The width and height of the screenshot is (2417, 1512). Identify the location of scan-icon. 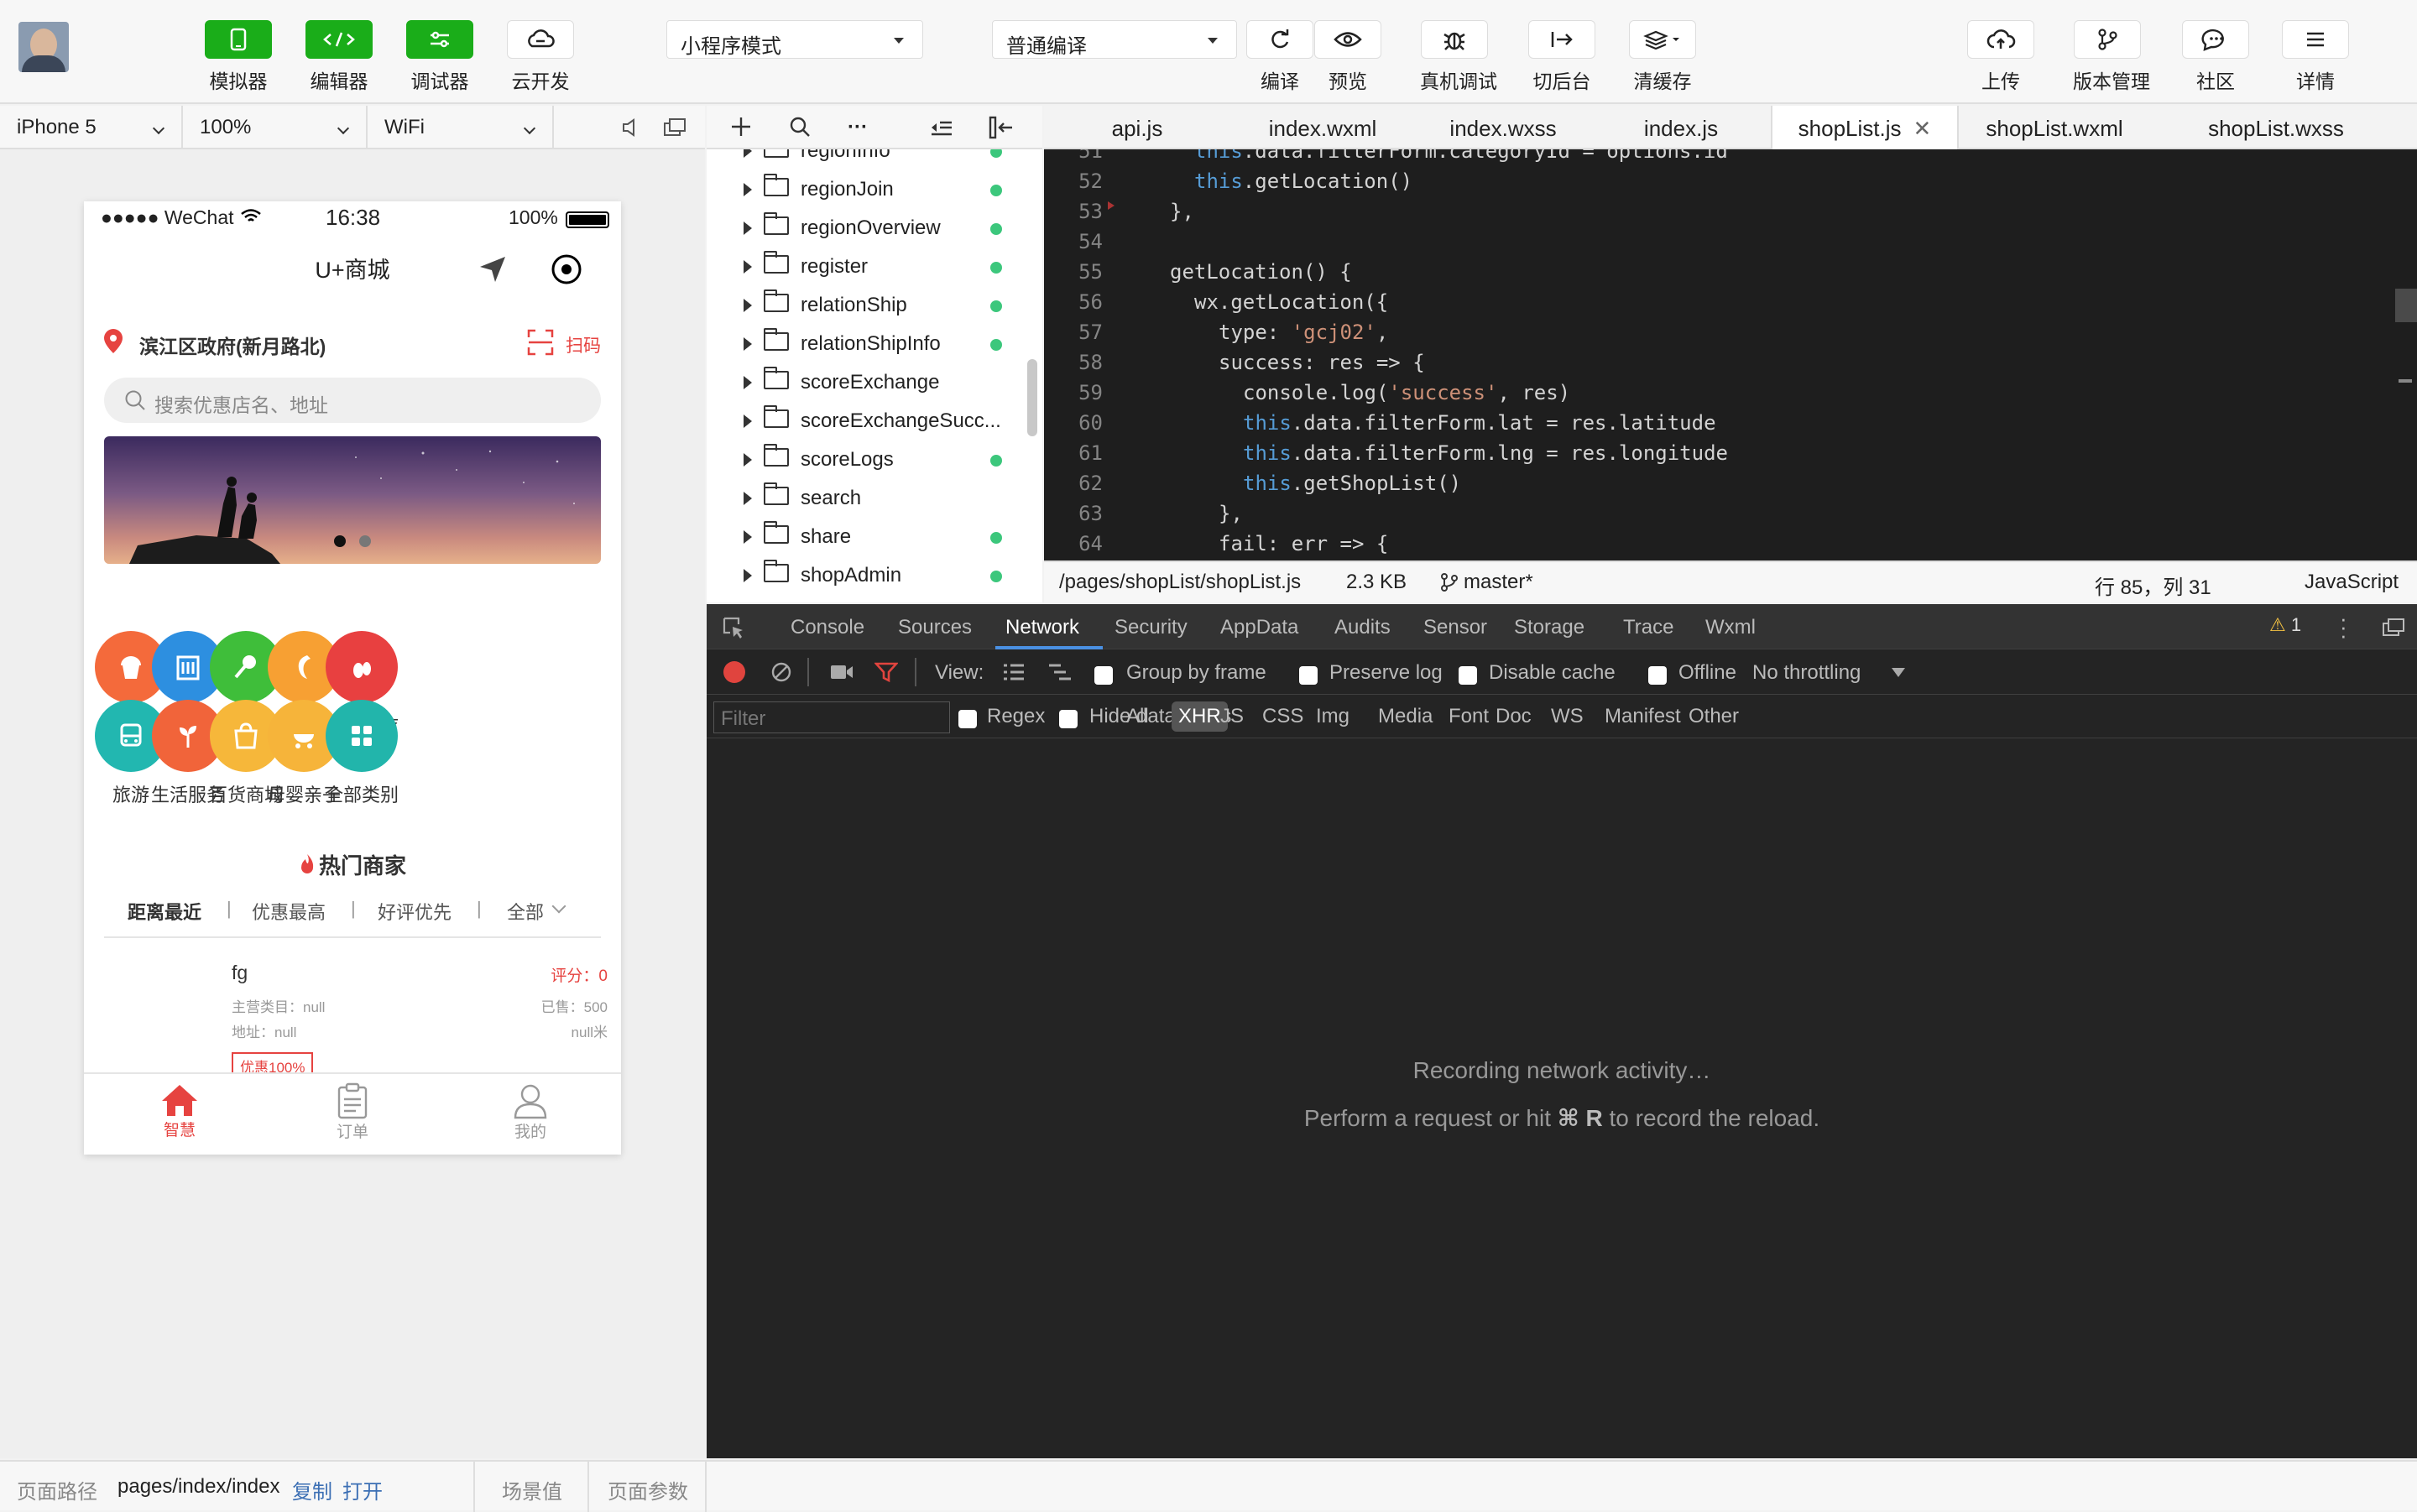
(540, 342).